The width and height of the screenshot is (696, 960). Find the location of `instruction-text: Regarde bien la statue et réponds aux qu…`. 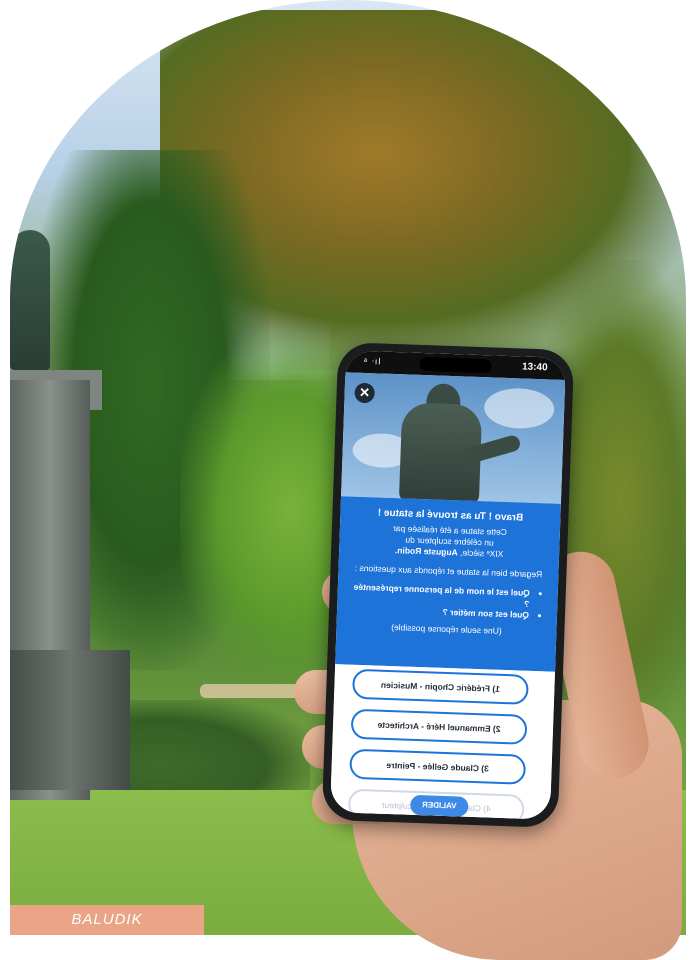

instruction-text: Regarde bien la statue et réponds aux qu… is located at coordinates (448, 571).